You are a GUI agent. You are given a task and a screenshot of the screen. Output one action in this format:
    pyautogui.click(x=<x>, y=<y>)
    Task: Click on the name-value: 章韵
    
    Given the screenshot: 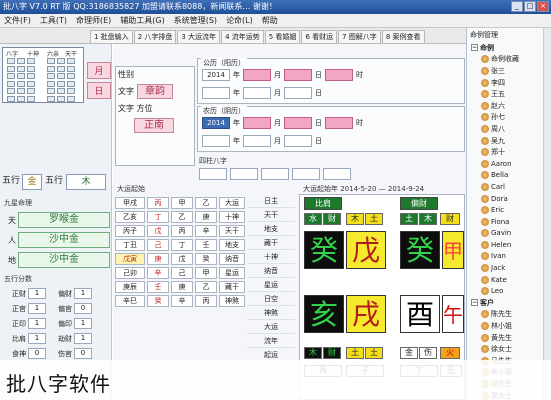 What is the action you would take?
    pyautogui.click(x=155, y=91)
    